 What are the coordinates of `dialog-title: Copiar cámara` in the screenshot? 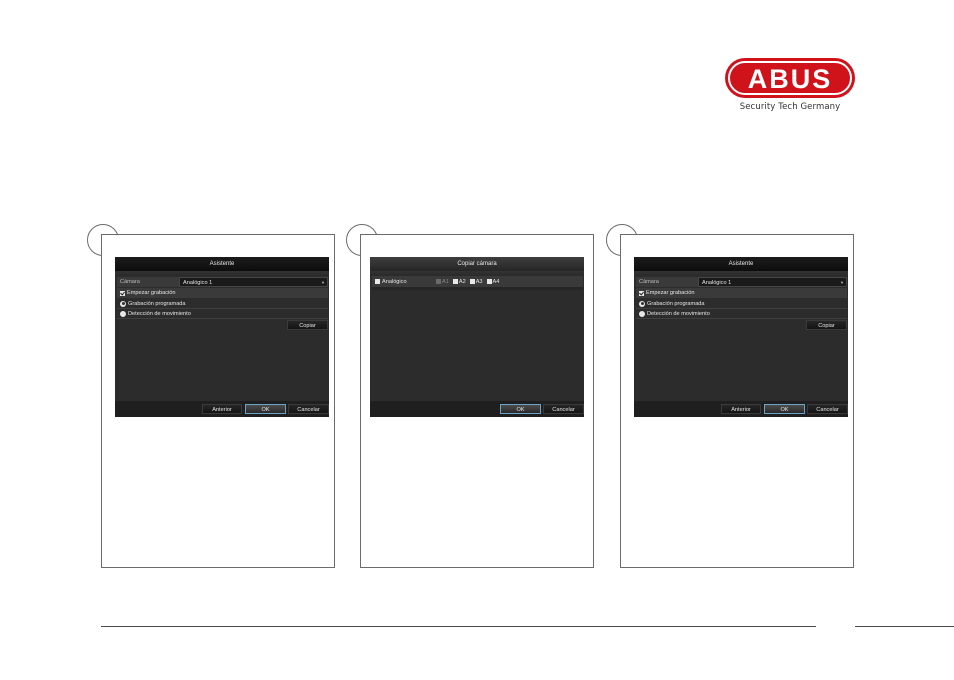 It's located at (477, 264).